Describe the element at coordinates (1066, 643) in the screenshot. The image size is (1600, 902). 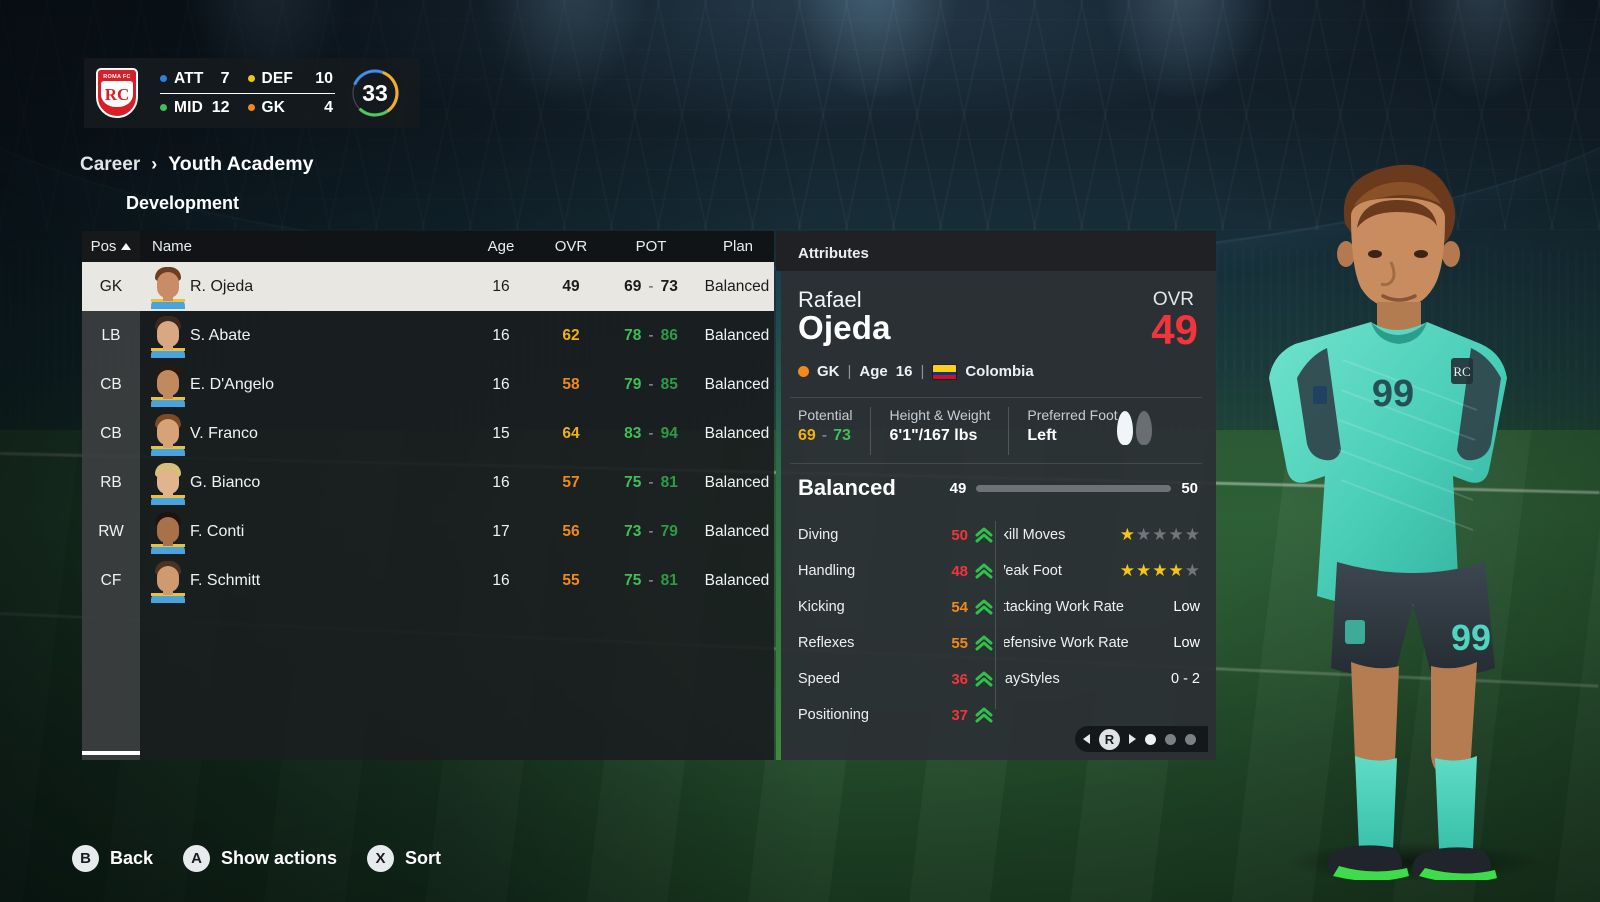
I see `attribute-label: Defensive Work Rate` at that location.